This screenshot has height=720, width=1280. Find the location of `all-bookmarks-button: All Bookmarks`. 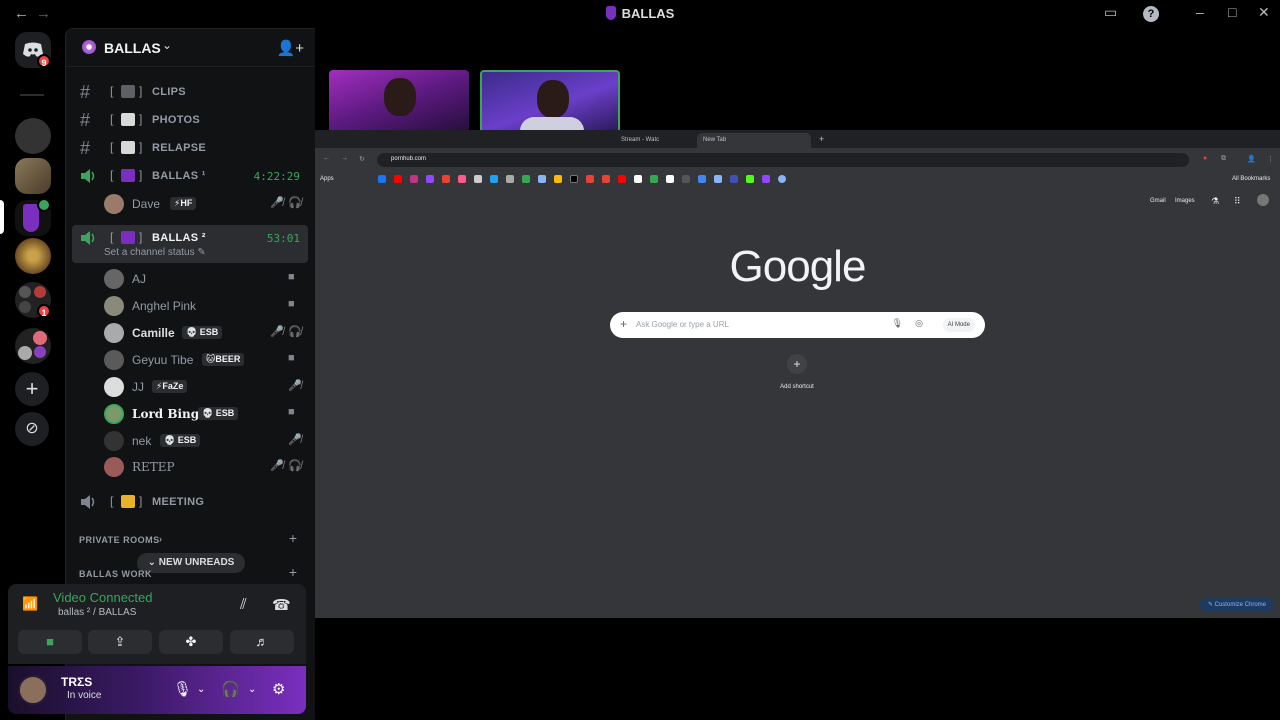

all-bookmarks-button: All Bookmarks is located at coordinates (1251, 179).